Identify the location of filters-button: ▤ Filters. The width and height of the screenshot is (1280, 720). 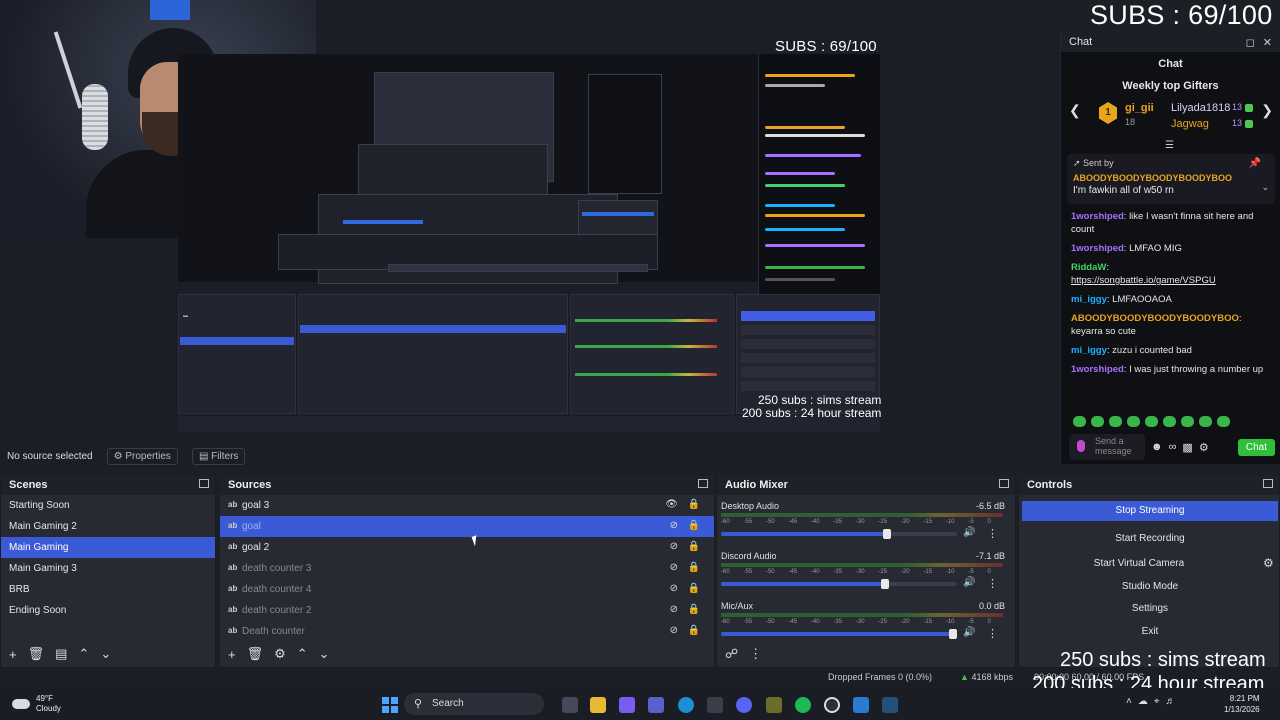
(218, 456).